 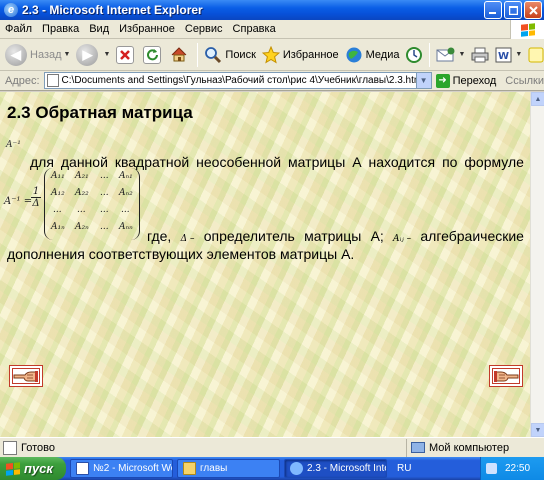 I want to click on stop-button, so click(x=126, y=55).